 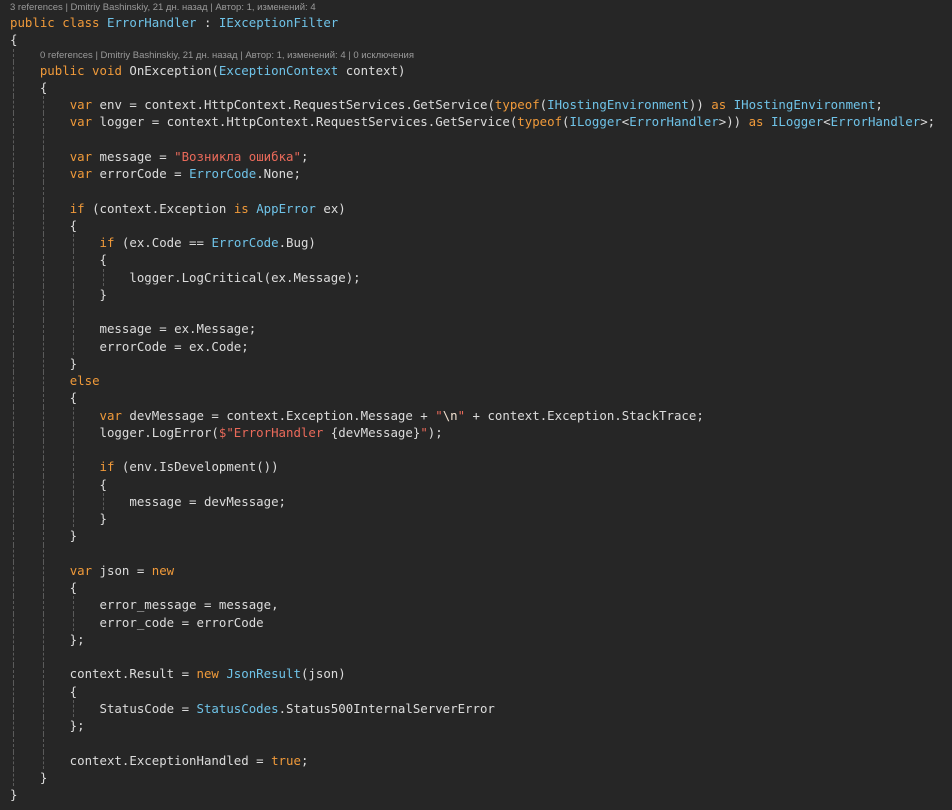 I want to click on keyword: is, so click(x=245, y=208).